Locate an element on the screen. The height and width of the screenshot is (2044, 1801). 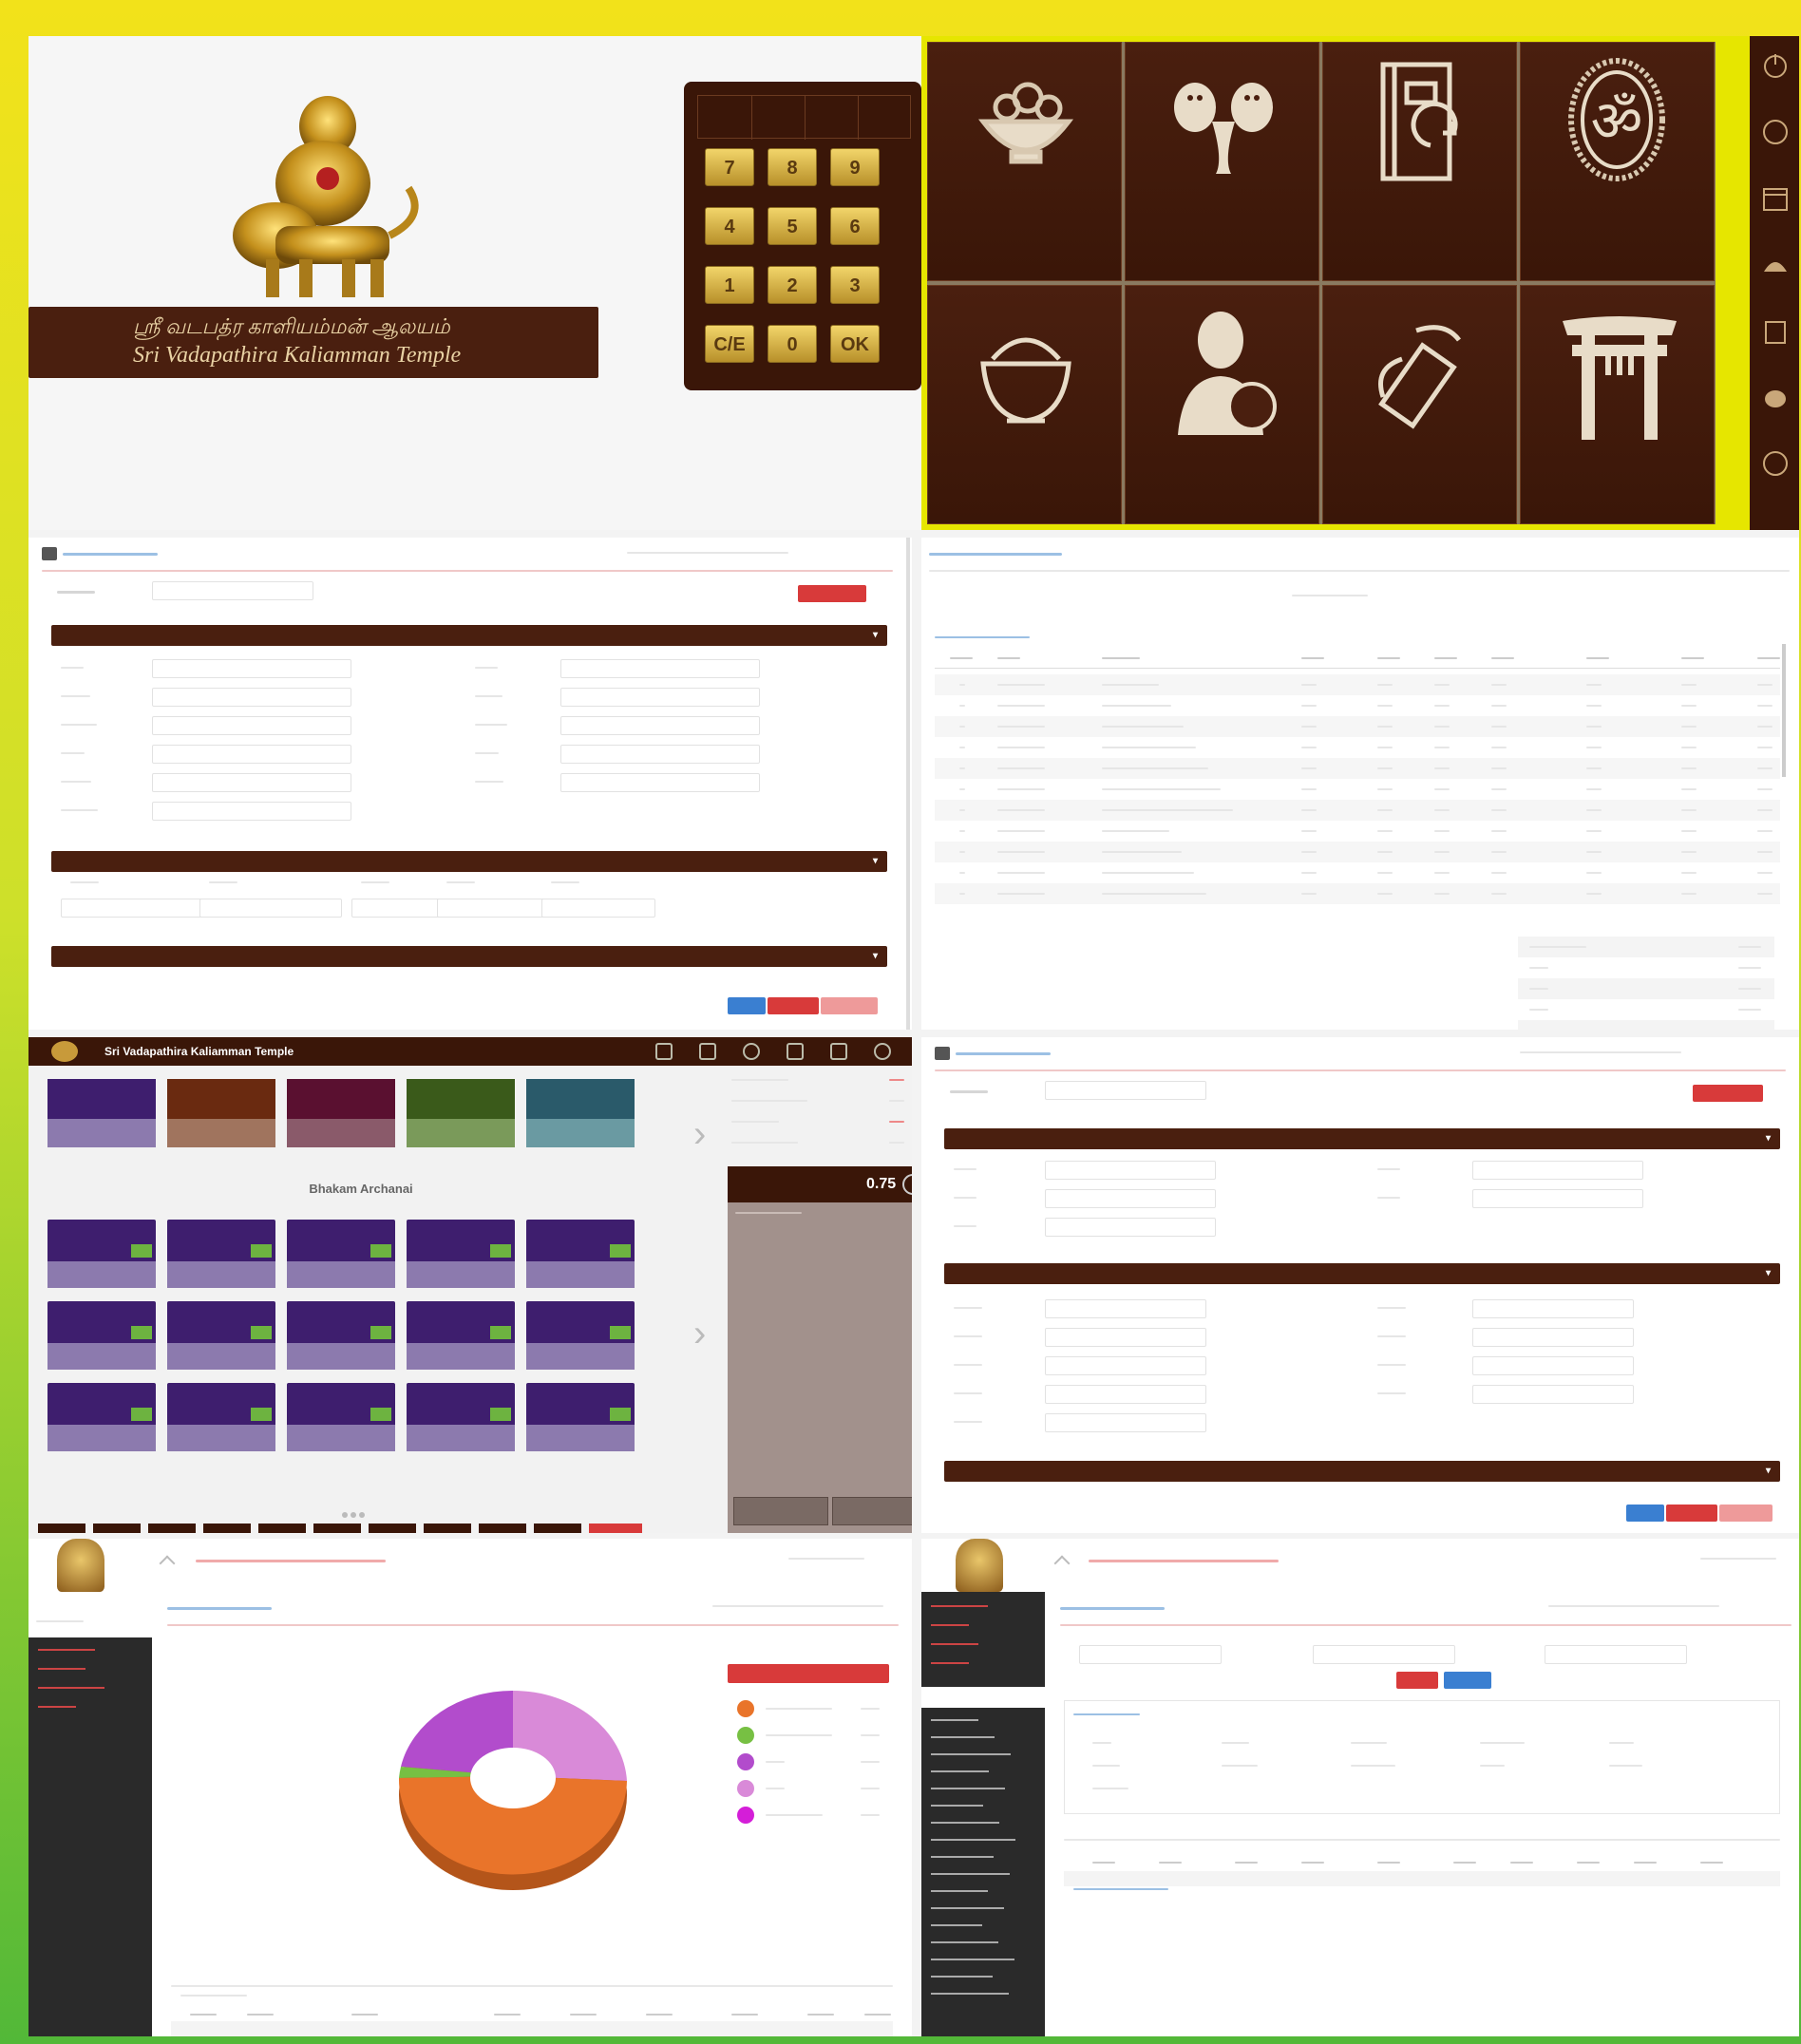
pos-number-key: 1 is located at coordinates (61, 1528).